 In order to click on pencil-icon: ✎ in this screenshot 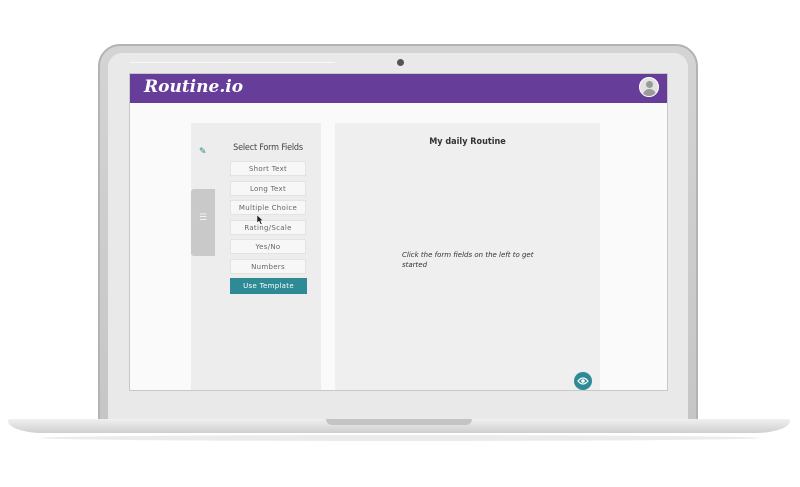, I will do `click(203, 152)`.